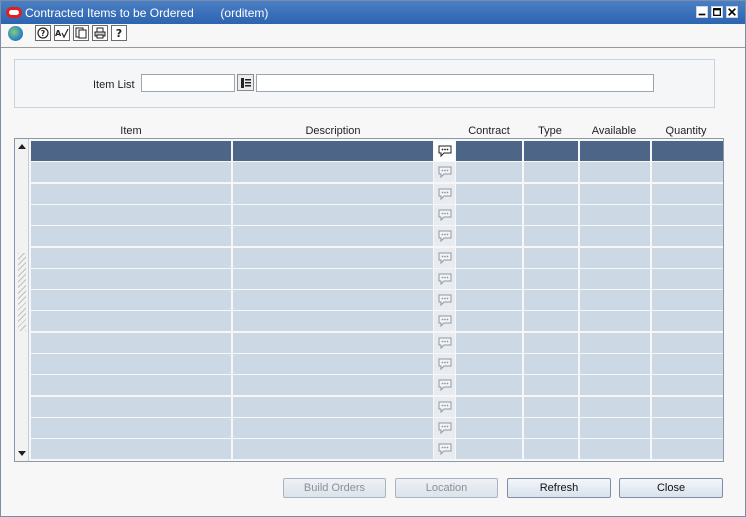  What do you see at coordinates (732, 12) in the screenshot?
I see `close-window-button` at bounding box center [732, 12].